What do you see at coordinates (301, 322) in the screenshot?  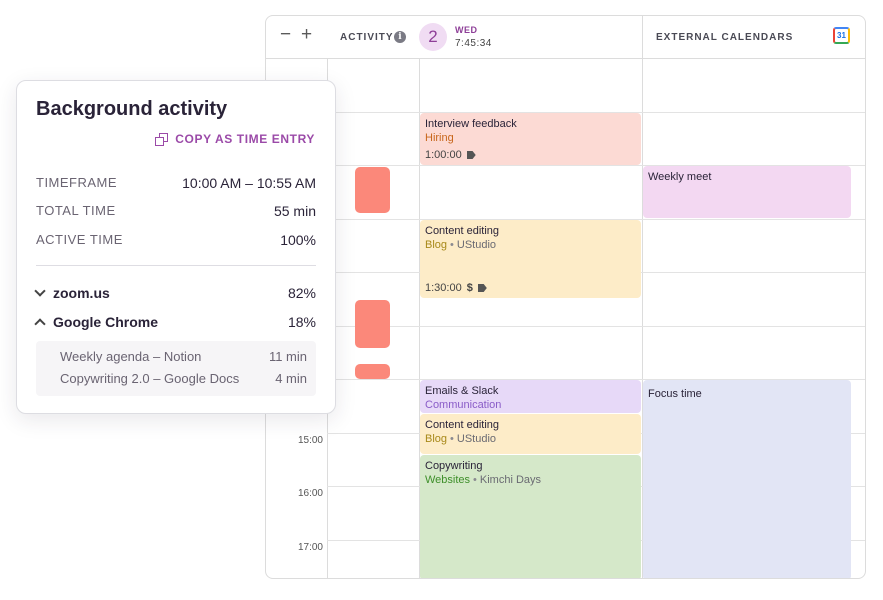 I see `app-percent: 18%` at bounding box center [301, 322].